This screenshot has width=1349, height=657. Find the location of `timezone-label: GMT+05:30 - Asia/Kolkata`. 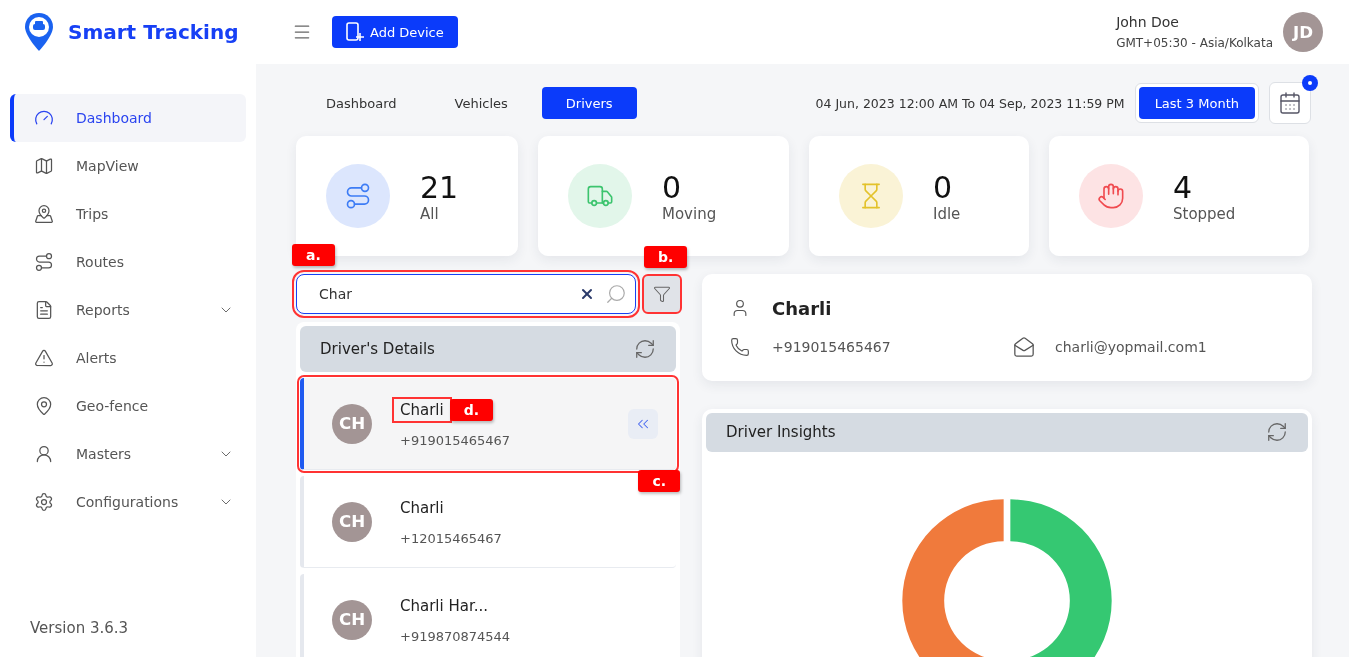

timezone-label: GMT+05:30 - Asia/Kolkata is located at coordinates (1194, 43).